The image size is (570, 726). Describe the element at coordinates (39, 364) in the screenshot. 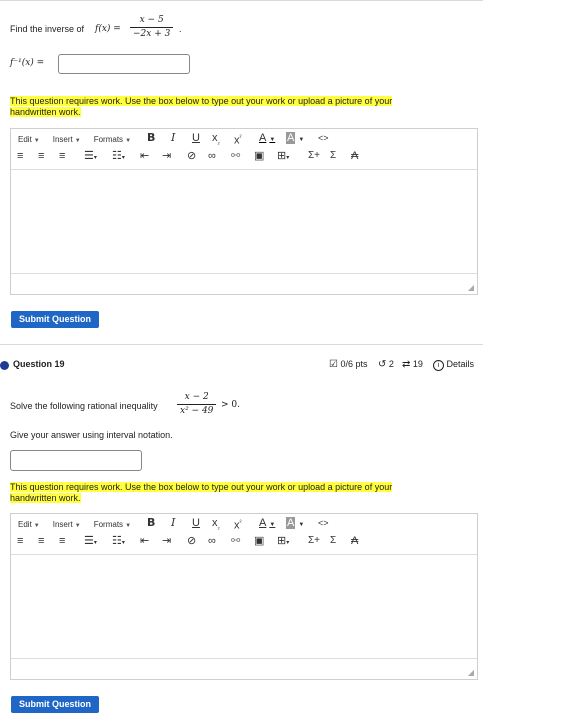

I see `q19-title: Question 19` at that location.